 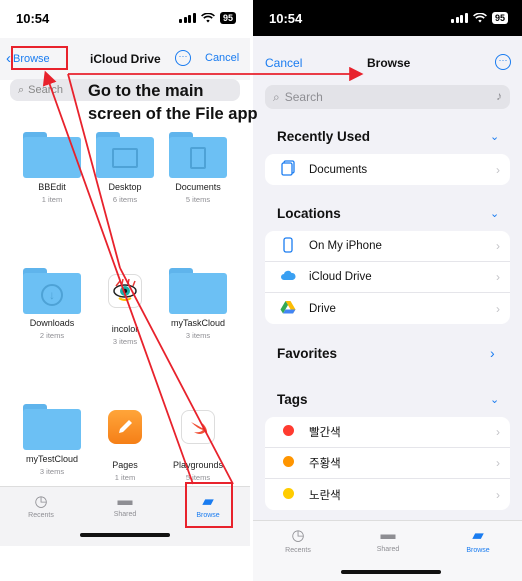 What do you see at coordinates (125, 465) in the screenshot?
I see `item-name: Pages` at bounding box center [125, 465].